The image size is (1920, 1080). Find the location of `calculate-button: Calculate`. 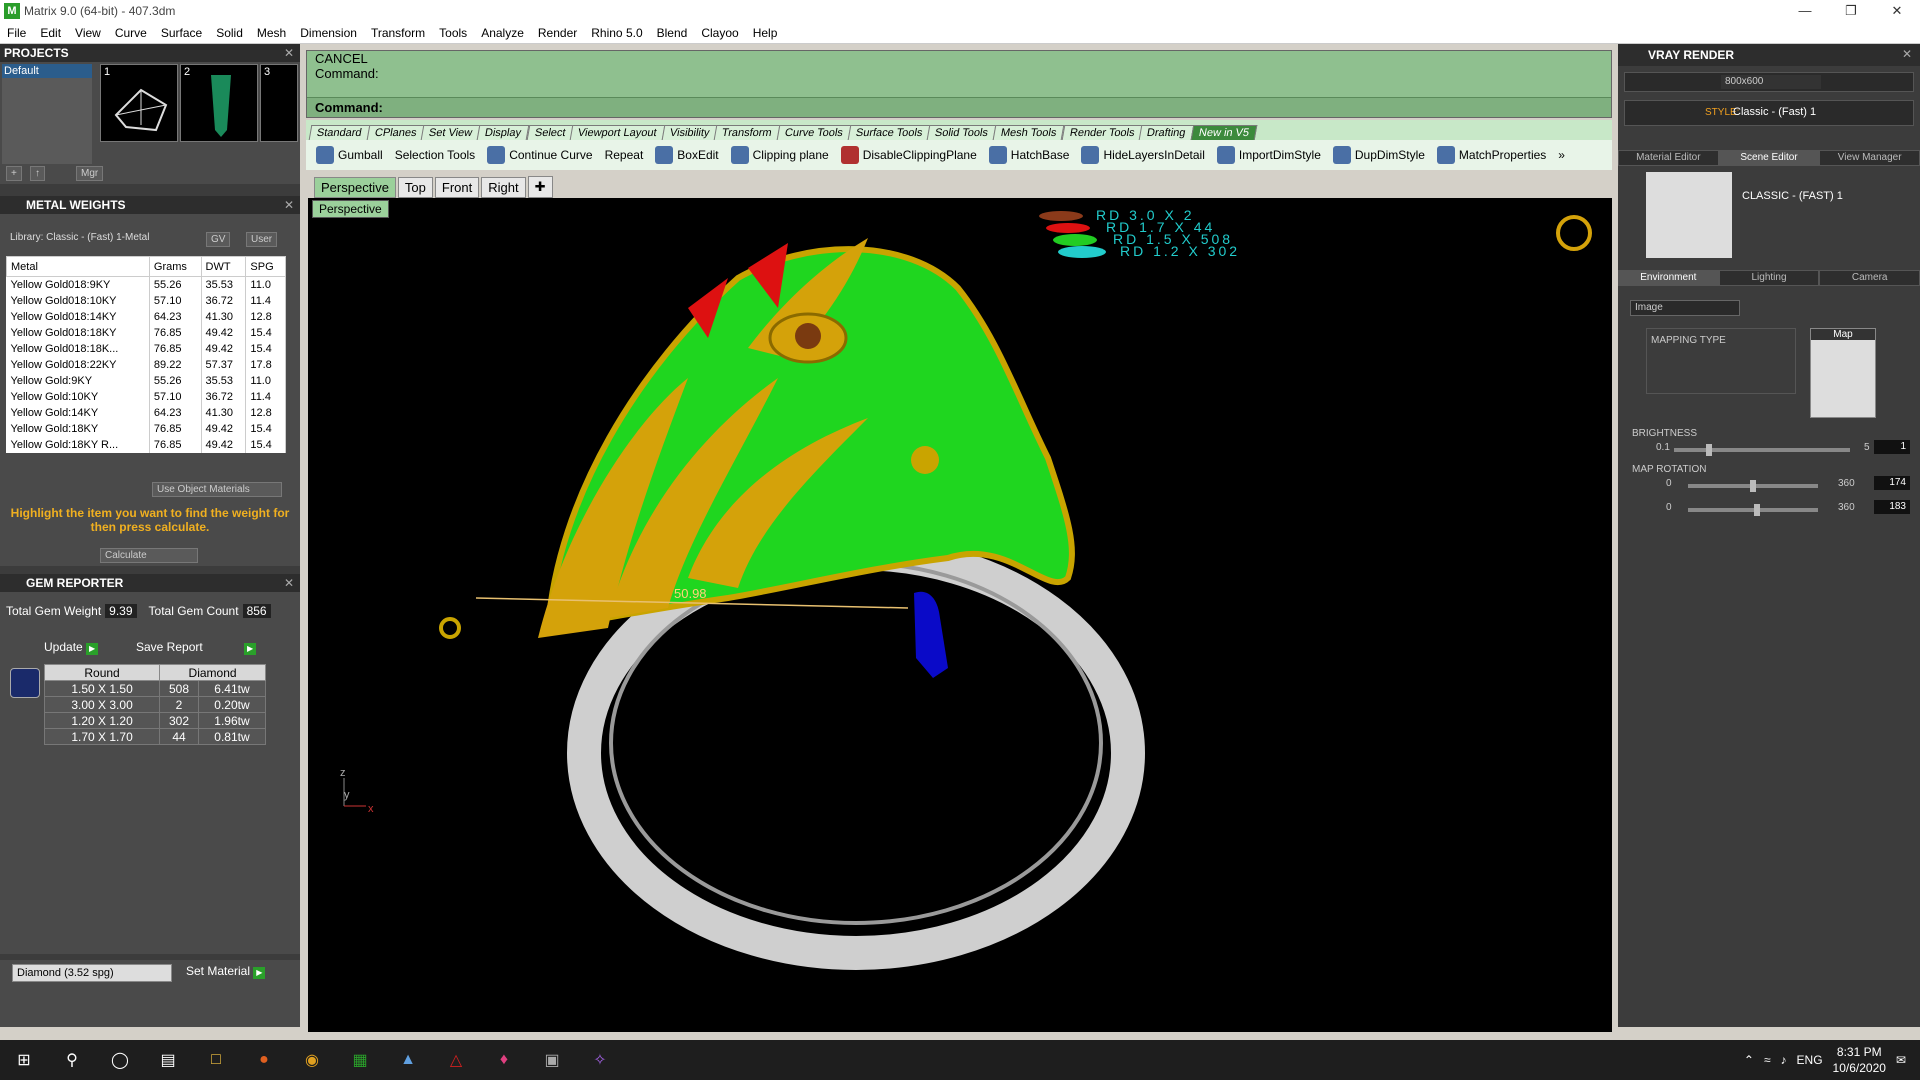

calculate-button: Calculate is located at coordinates (149, 555).